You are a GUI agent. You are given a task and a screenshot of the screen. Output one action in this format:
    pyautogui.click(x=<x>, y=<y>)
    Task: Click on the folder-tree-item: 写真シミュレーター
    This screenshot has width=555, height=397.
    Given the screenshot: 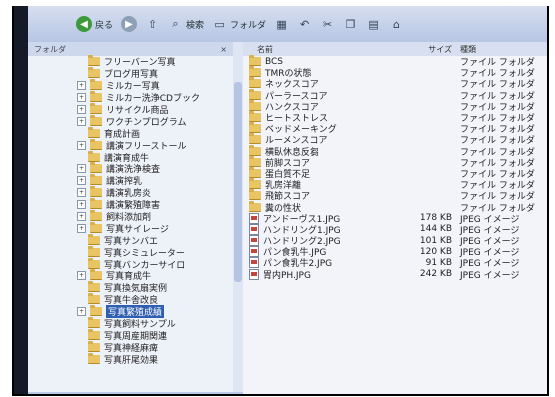 What is the action you would take?
    pyautogui.click(x=130, y=252)
    